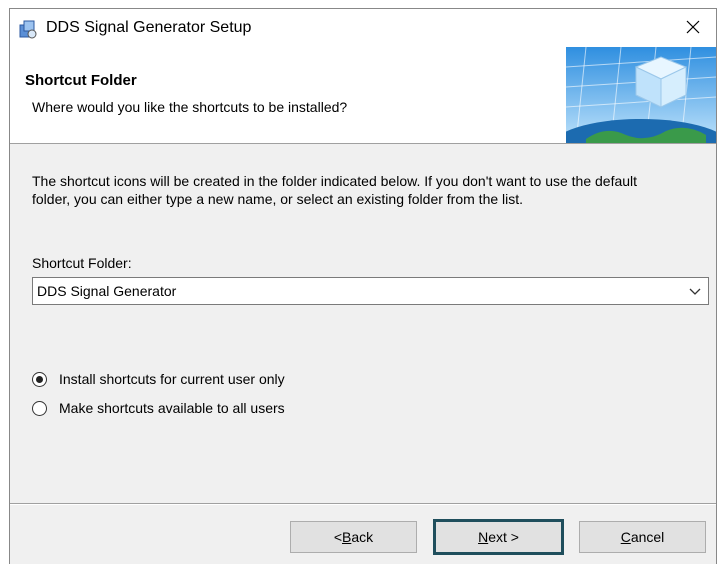 This screenshot has width=718, height=564. I want to click on back-label-rest: ack, so click(362, 537).